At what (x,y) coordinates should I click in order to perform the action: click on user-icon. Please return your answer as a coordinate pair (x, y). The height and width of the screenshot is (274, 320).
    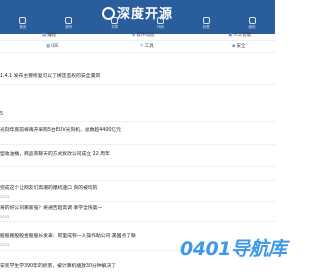
    Looking at the image, I should click on (252, 20).